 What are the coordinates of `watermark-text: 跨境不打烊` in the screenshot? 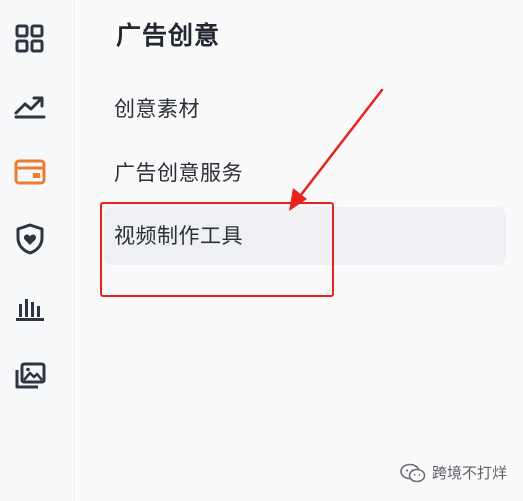 It's located at (469, 473).